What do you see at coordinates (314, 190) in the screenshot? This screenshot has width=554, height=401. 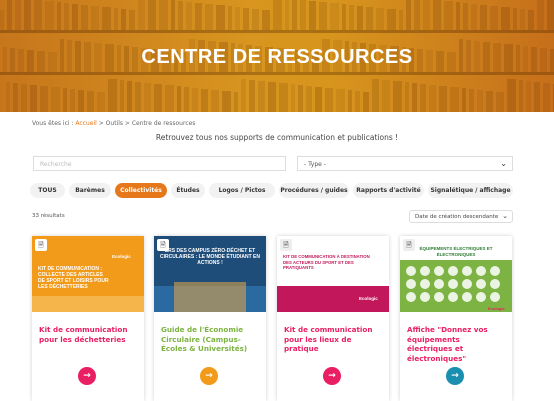 I see `filter-procedures-guides: Procédures / guides` at bounding box center [314, 190].